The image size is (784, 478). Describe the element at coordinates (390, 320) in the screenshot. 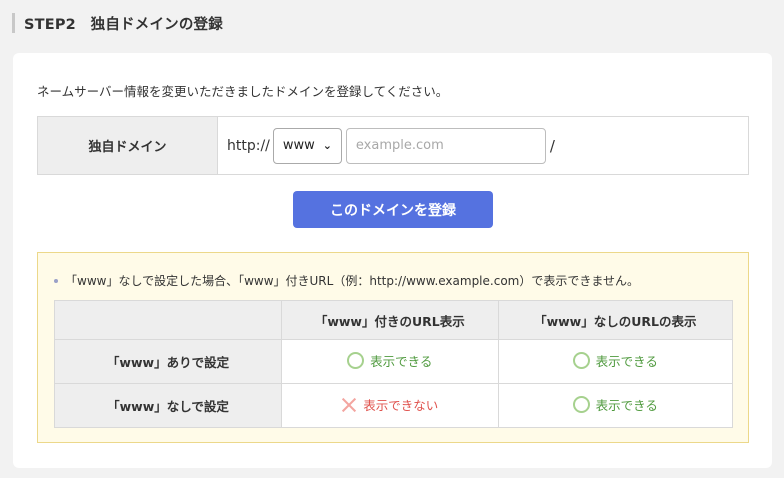

I see `table-header-with-www: 「www」付きのURL表示` at that location.